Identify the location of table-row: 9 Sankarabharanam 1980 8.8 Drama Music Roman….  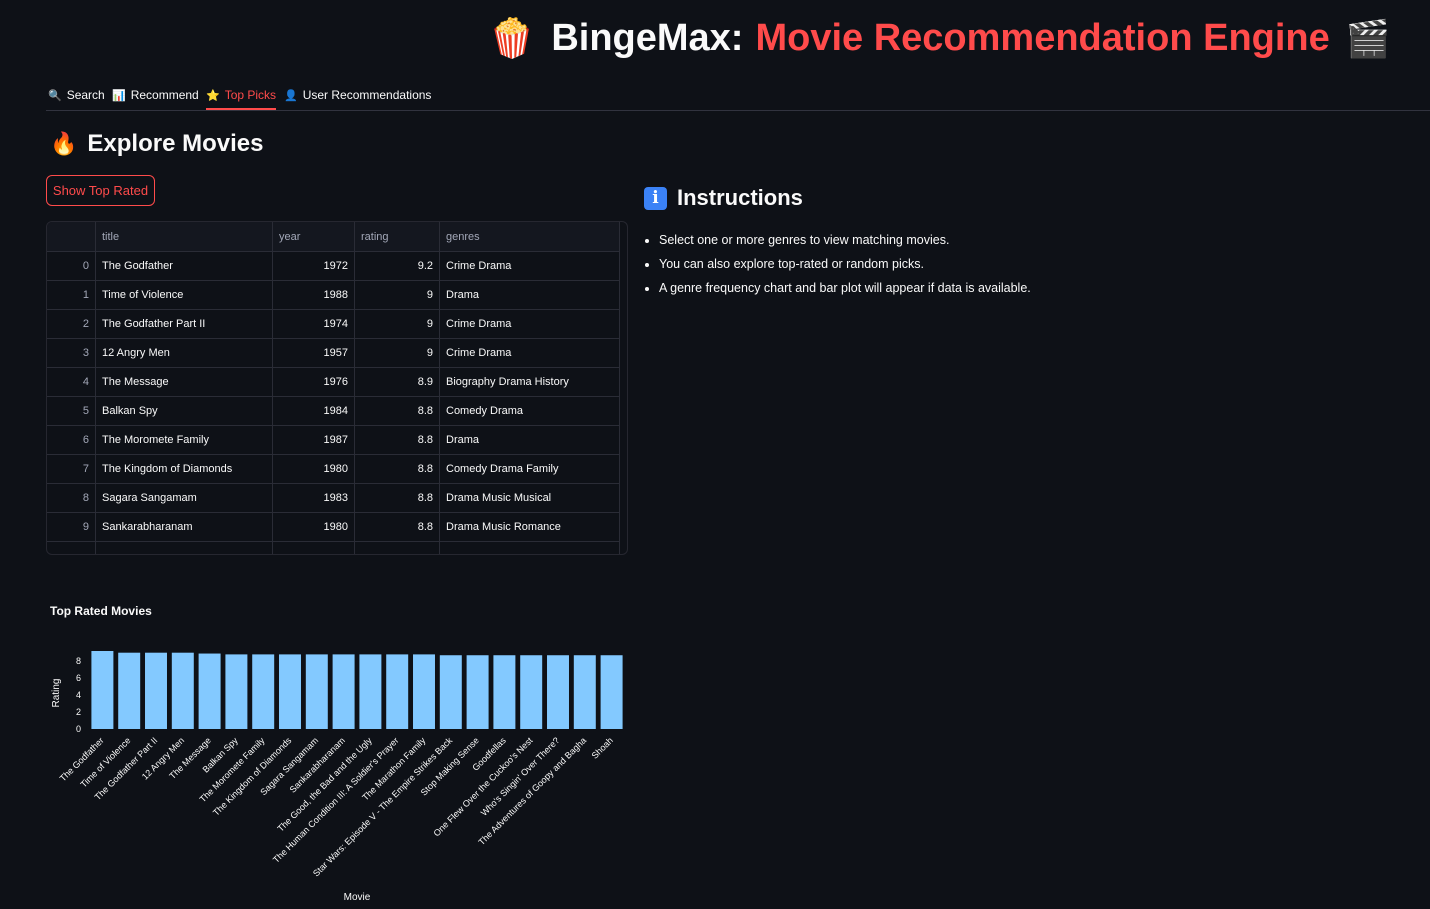
(333, 527).